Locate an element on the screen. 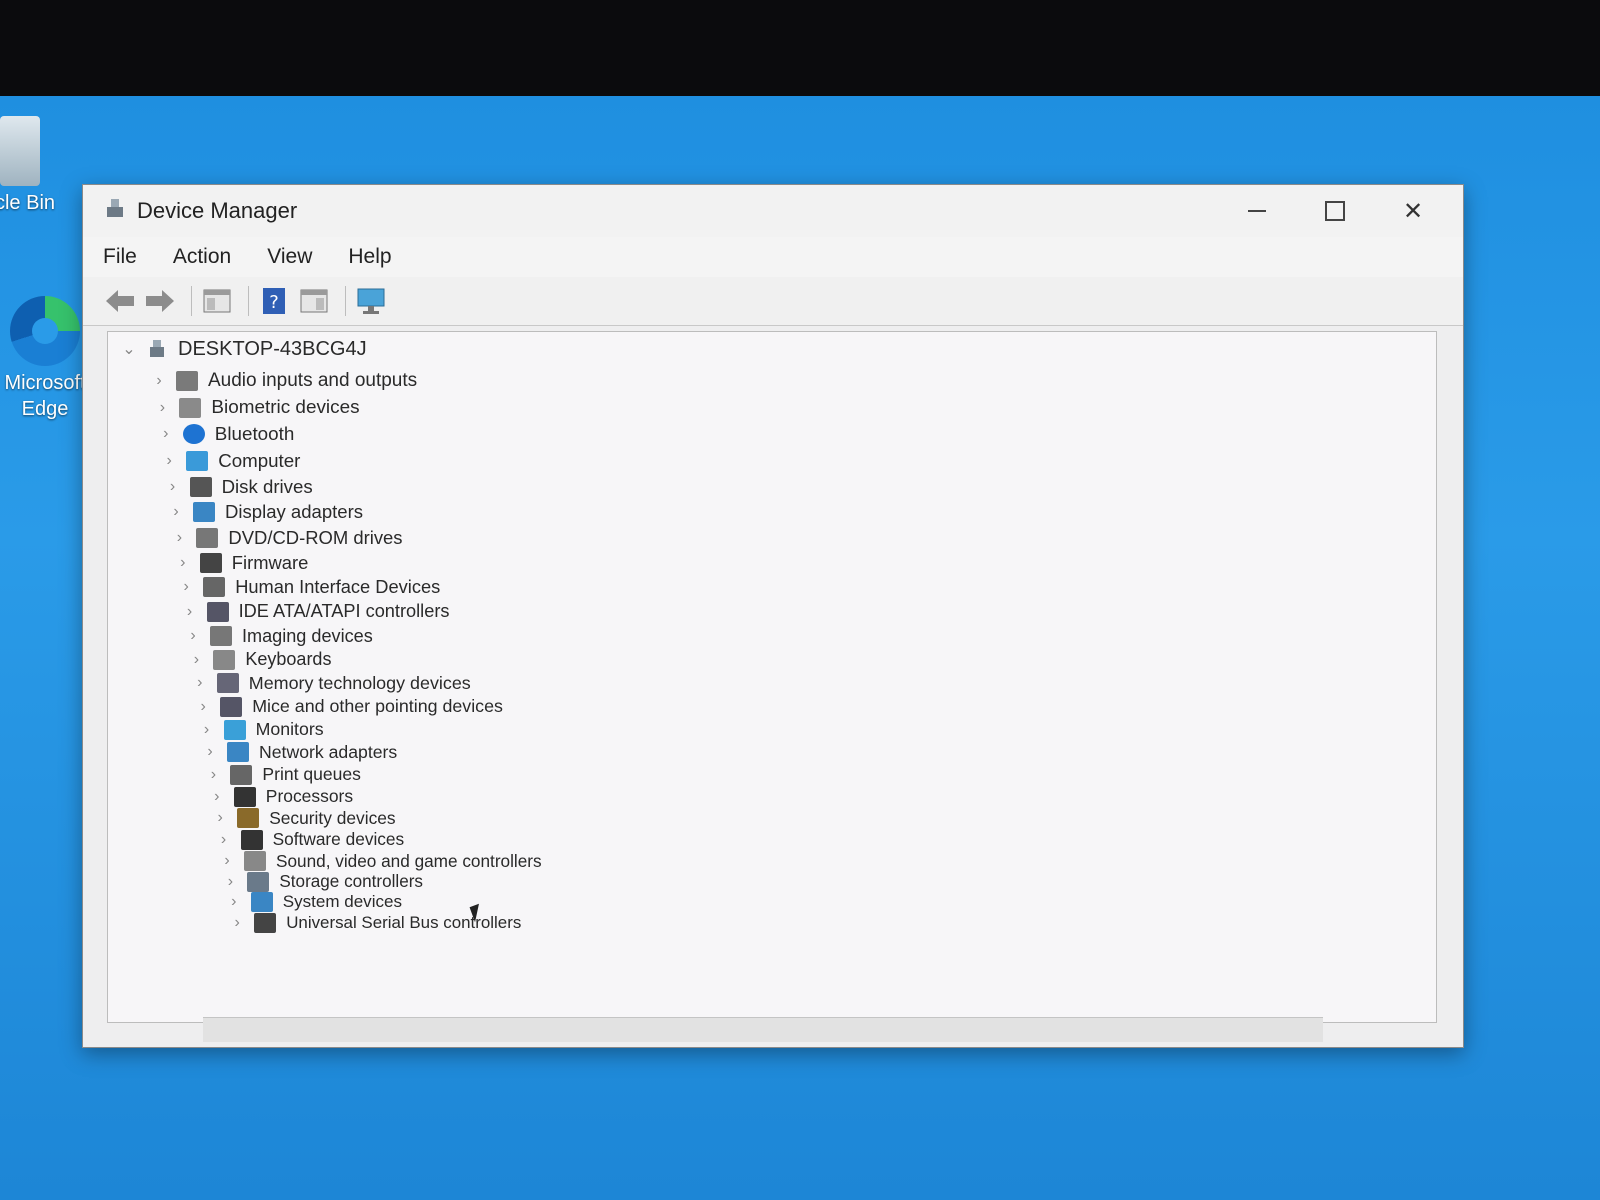 The height and width of the screenshot is (1200, 1600). mouse-icon is located at coordinates (231, 706).